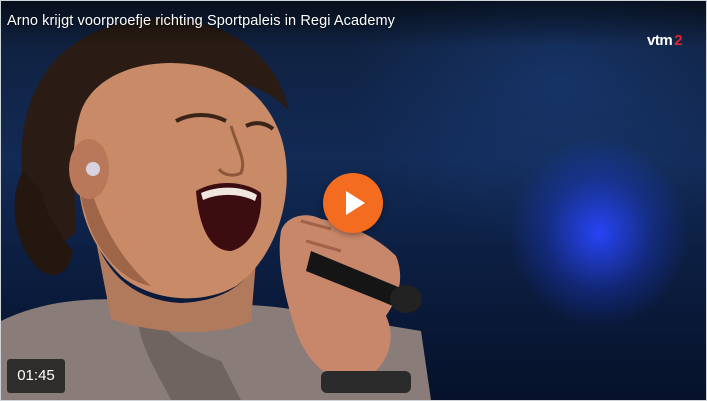 This screenshot has height=401, width=707. I want to click on in-ear-monitor, so click(93, 169).